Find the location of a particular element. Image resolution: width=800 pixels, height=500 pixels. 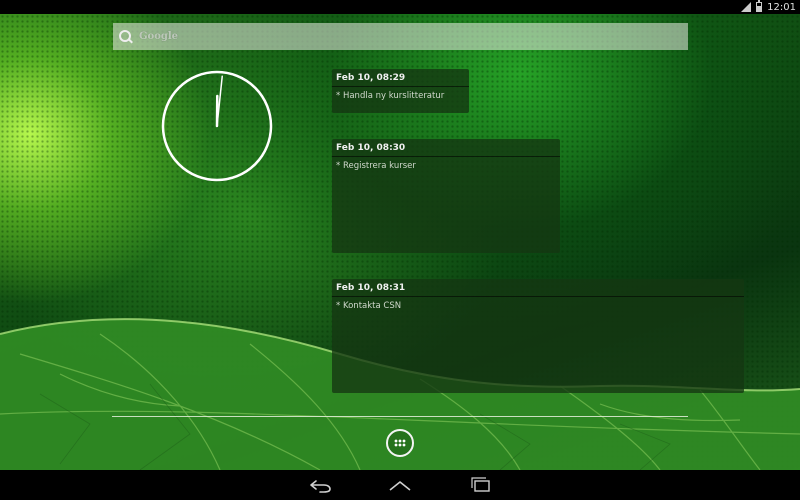

note-date: Feb 10, 08:29 is located at coordinates (400, 78).